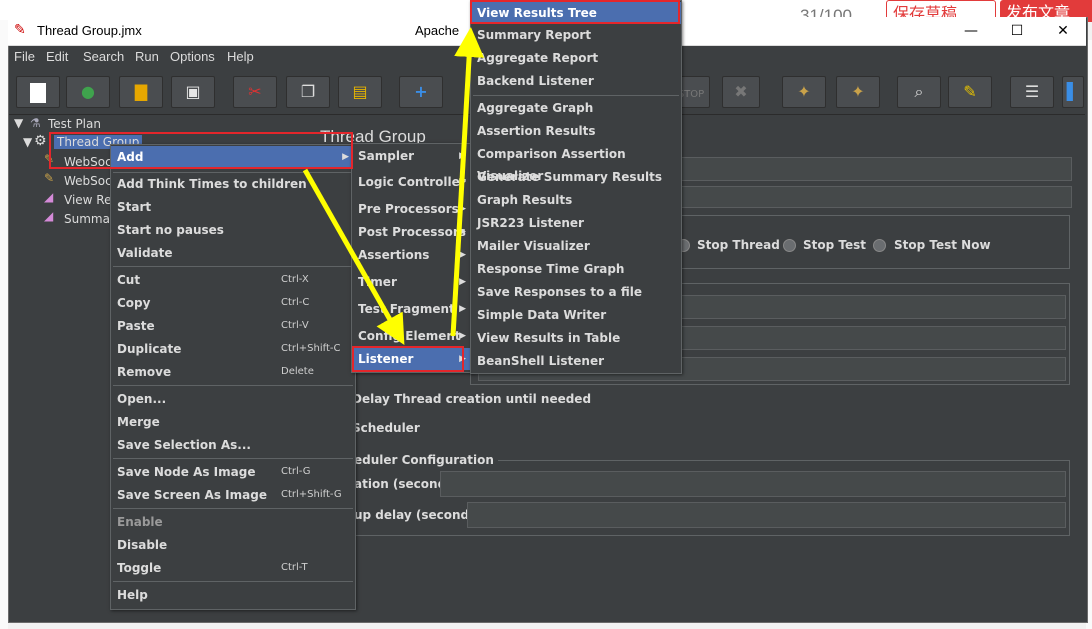  What do you see at coordinates (353, 257) in the screenshot?
I see `arrow-to-listener` at bounding box center [353, 257].